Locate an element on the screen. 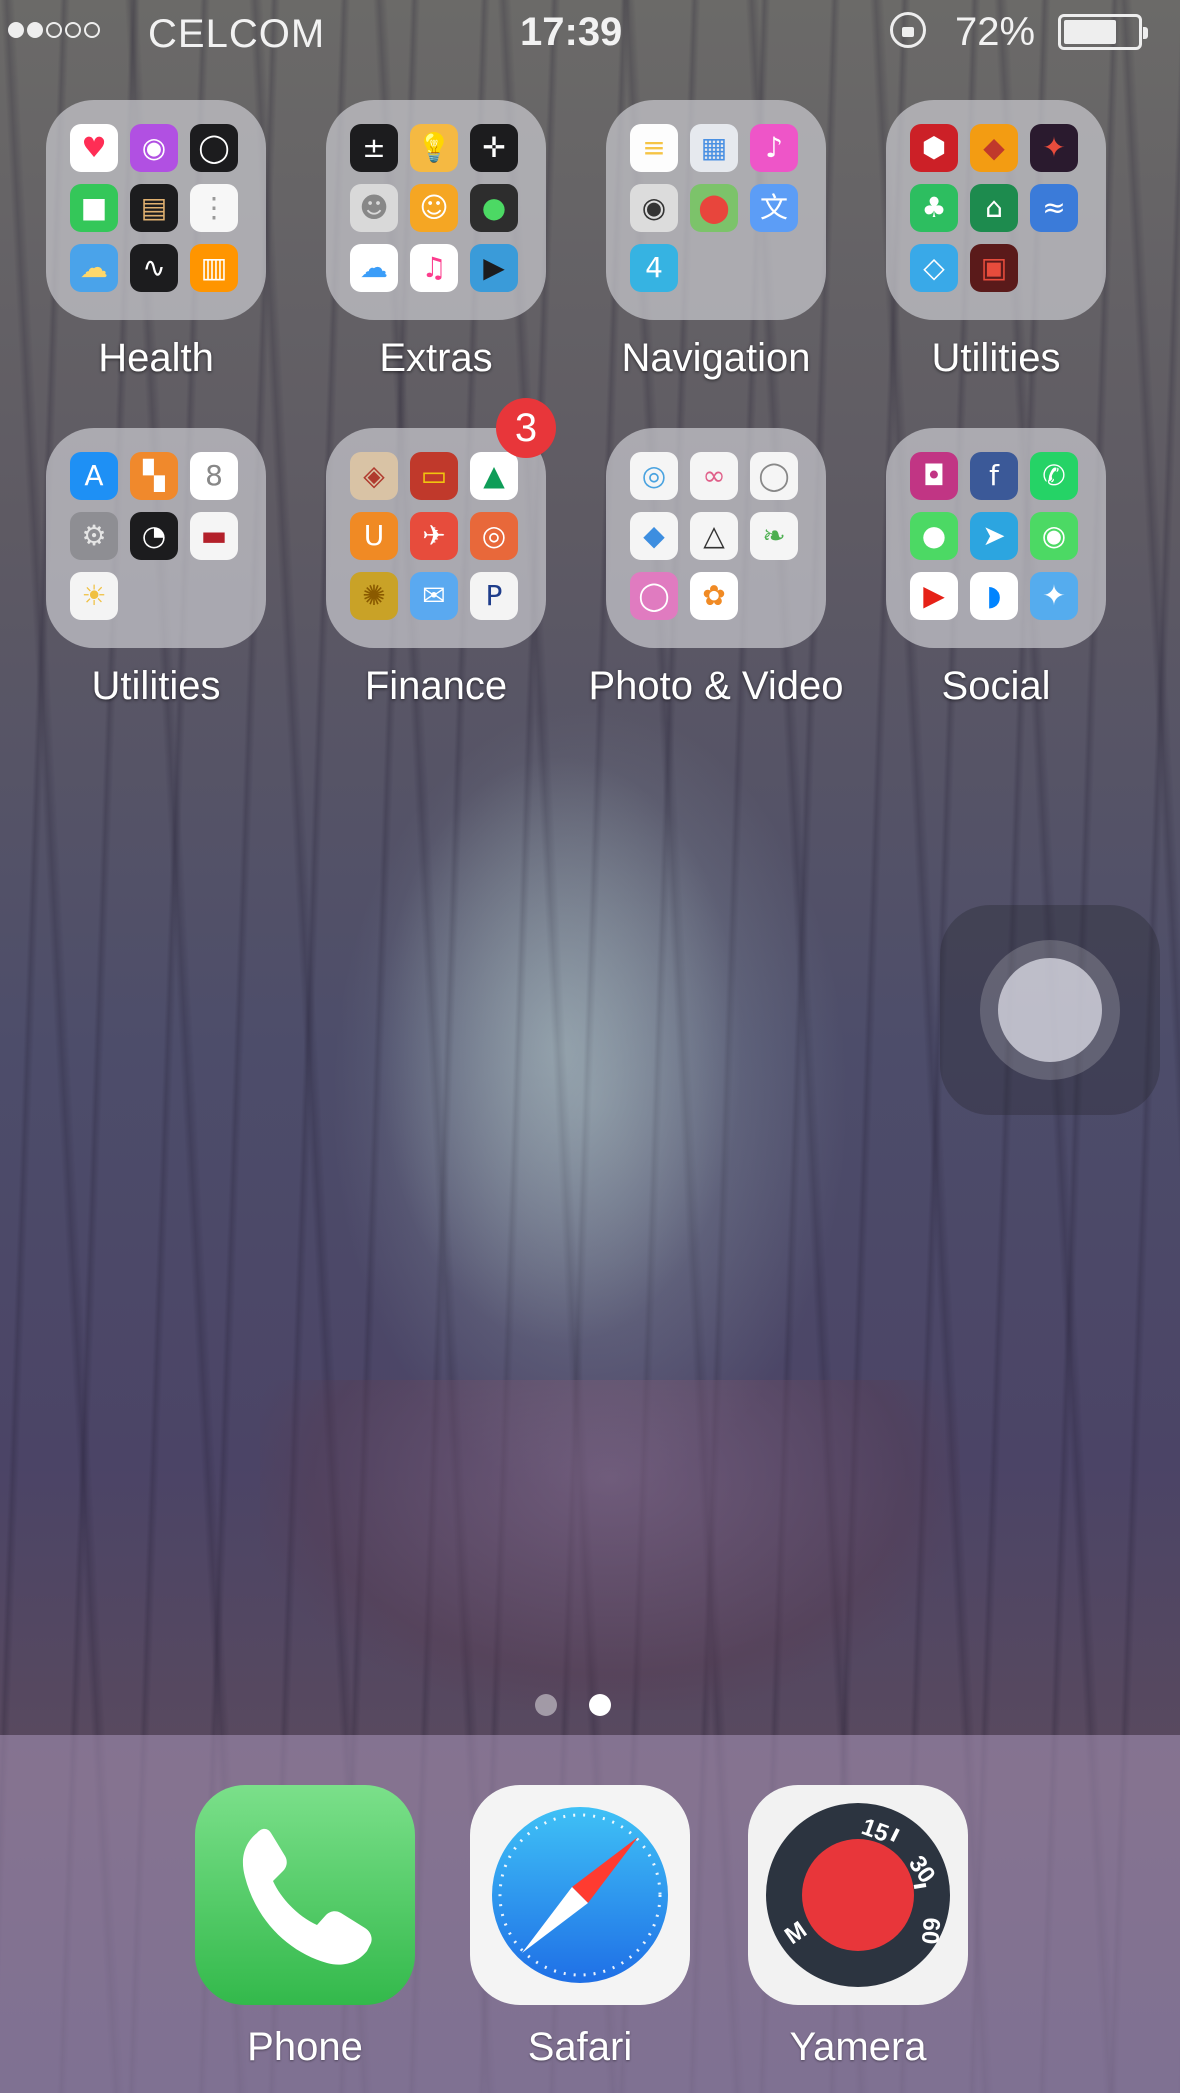 The width and height of the screenshot is (1180, 2093). folder-box: ♥ ◉ ◯ ■ ▤ ⋮ ☁ ∿ ▥ is located at coordinates (156, 210).